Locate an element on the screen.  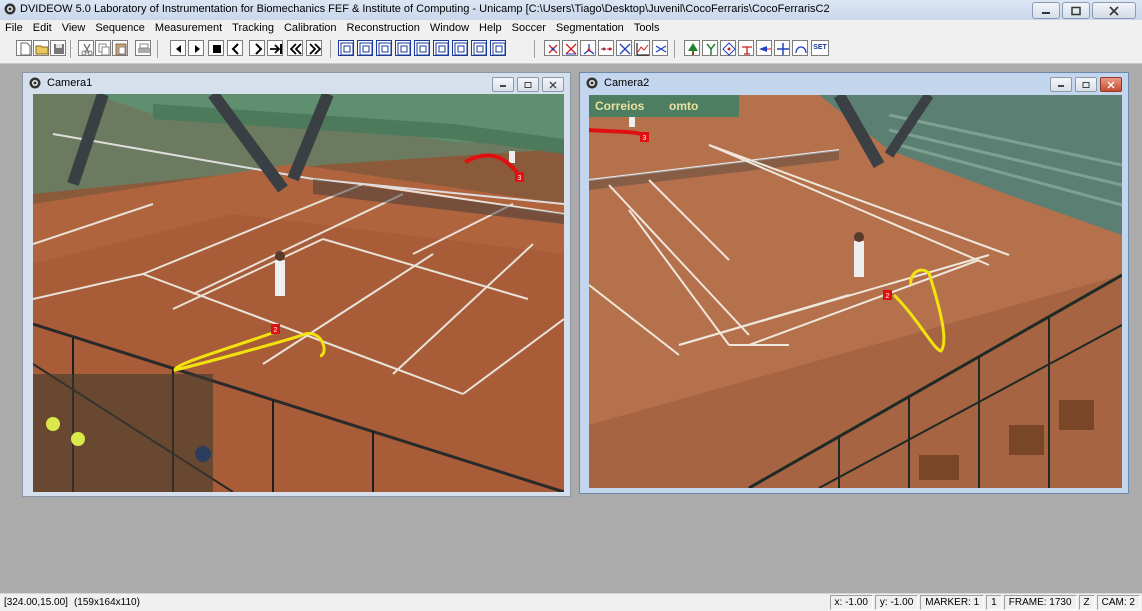
status-marker: MARKER: 1 is located at coordinates (952, 602).